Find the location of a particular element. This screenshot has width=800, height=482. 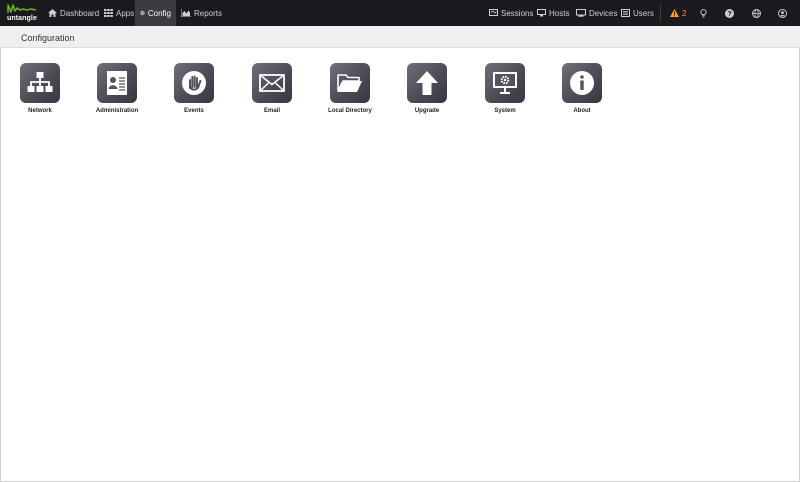

tile-email: Email is located at coordinates (272, 91).